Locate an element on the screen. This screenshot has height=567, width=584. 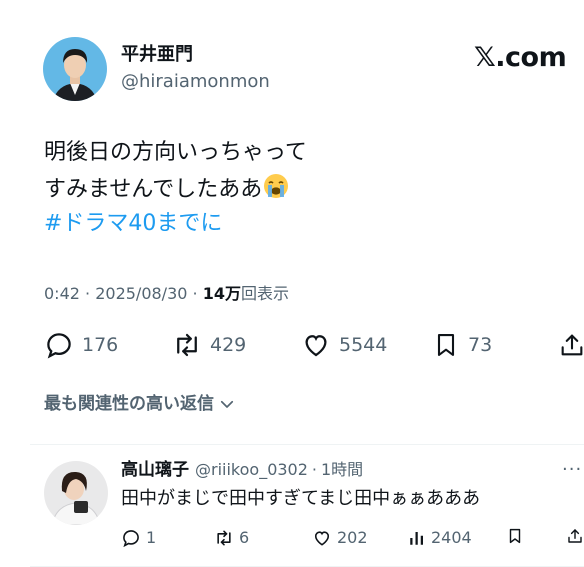
author-display-name: 平井亜門 is located at coordinates (157, 55).